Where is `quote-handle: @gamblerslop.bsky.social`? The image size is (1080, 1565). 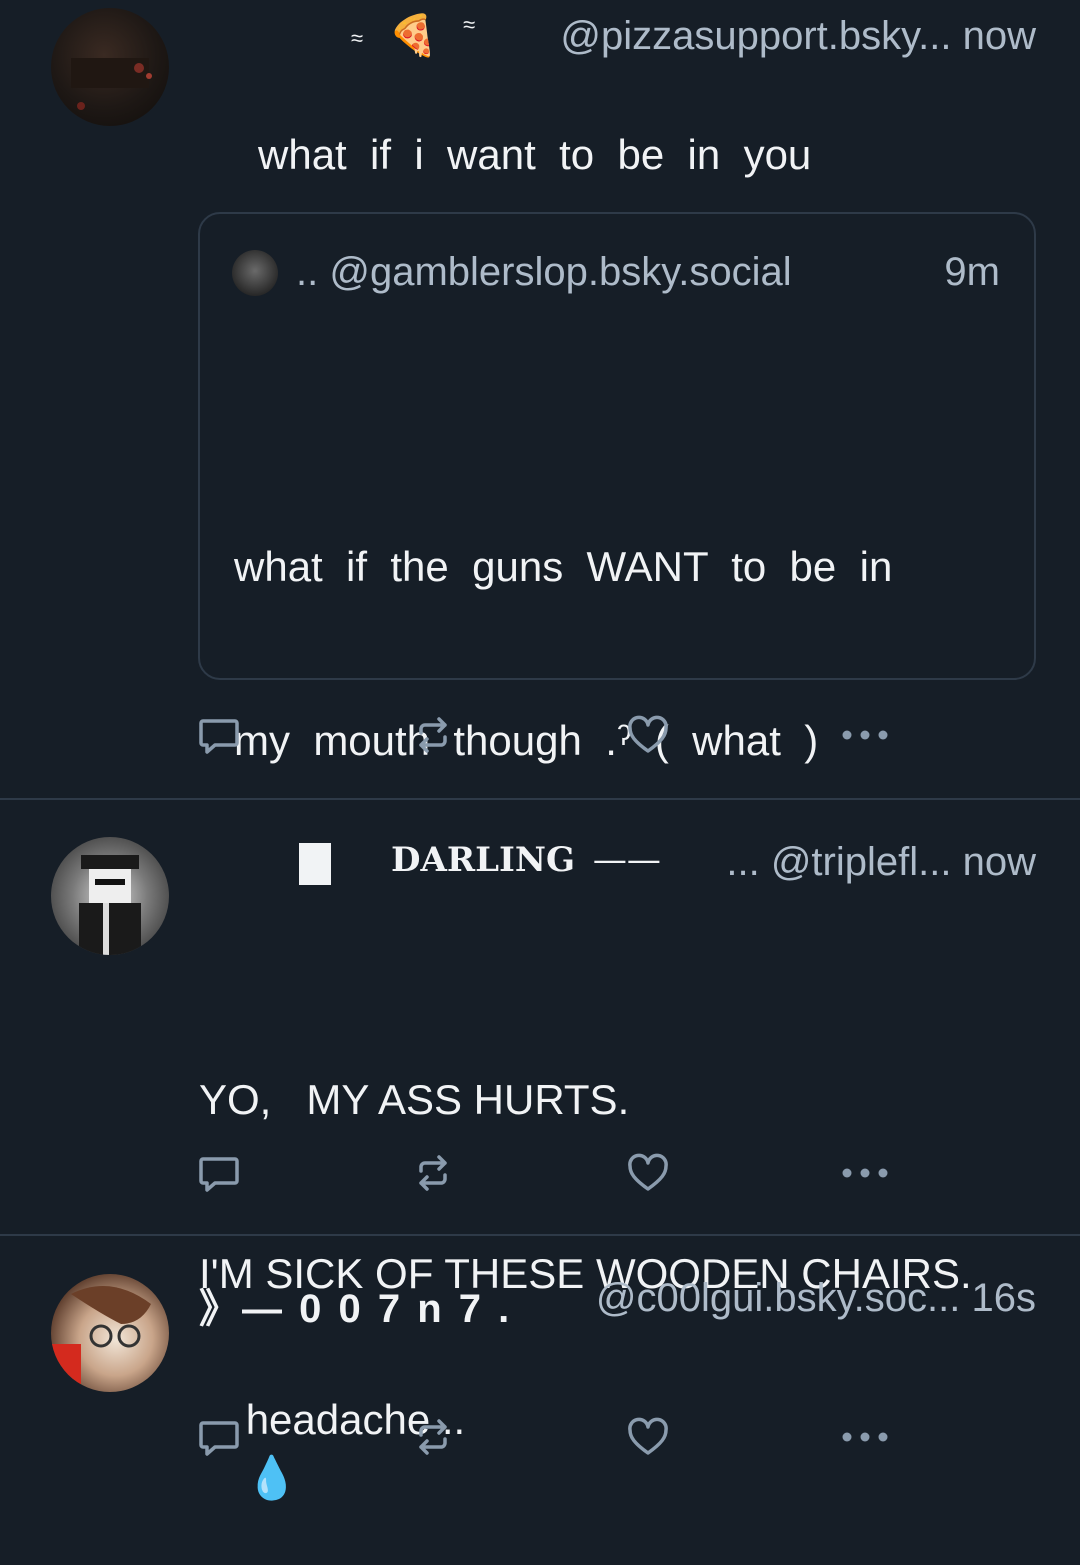 quote-handle: @gamblerslop.bsky.social is located at coordinates (560, 272).